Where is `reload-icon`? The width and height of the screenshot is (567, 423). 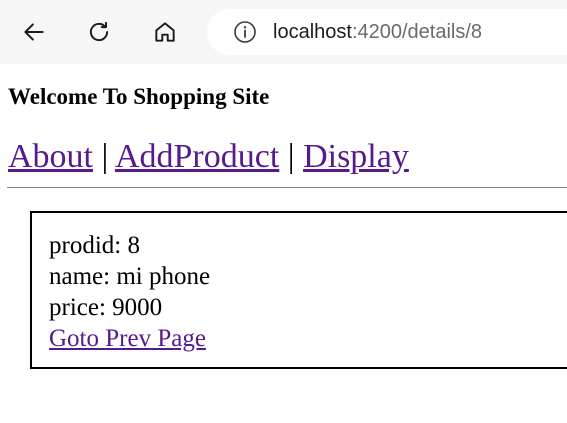 reload-icon is located at coordinates (99, 31).